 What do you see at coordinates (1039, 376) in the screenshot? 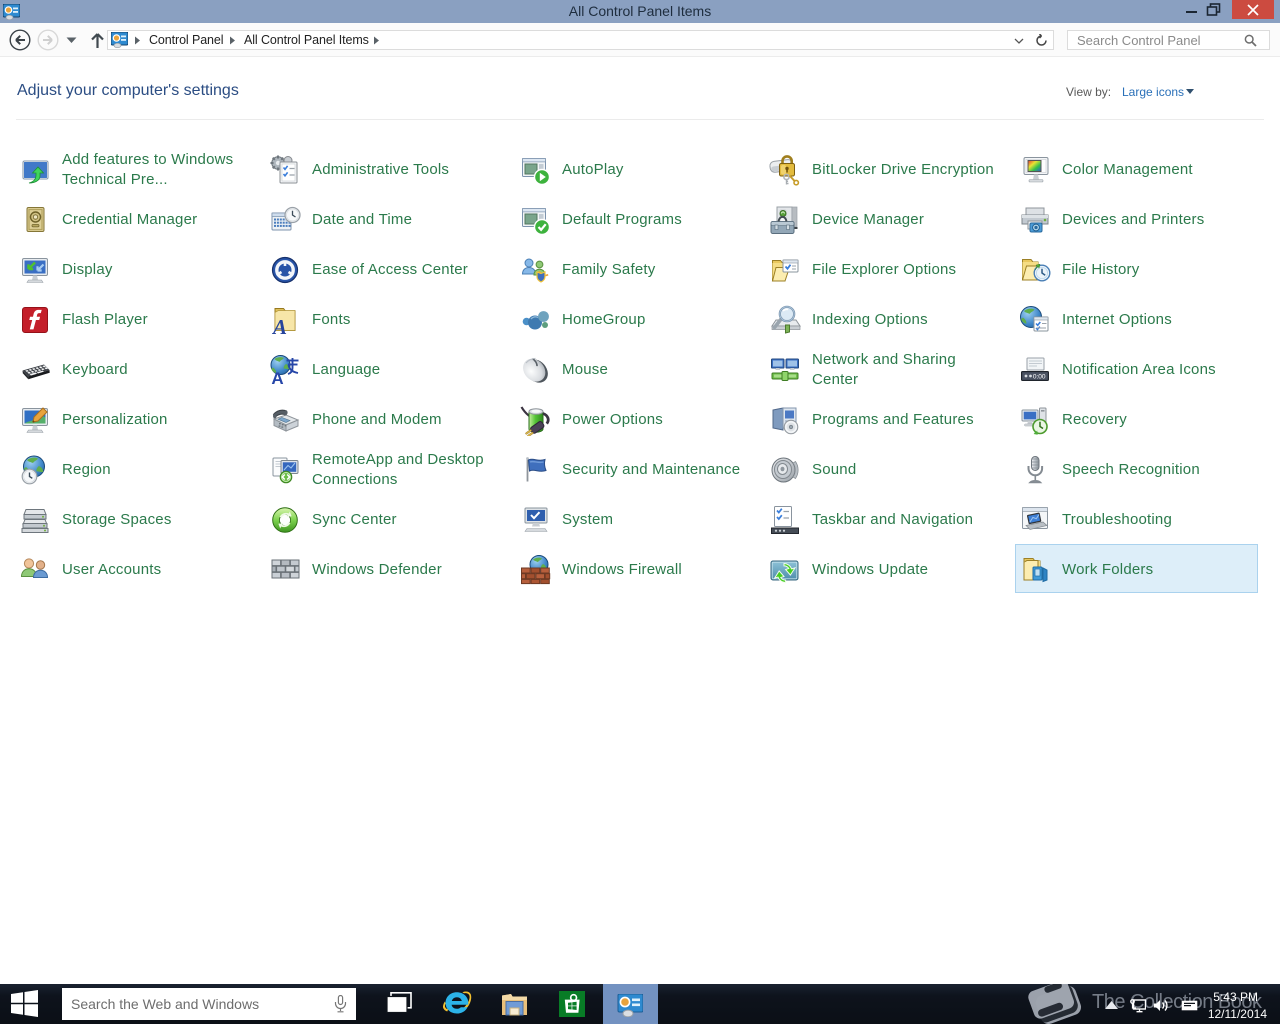
I see `svg-text: 0:00` at bounding box center [1039, 376].